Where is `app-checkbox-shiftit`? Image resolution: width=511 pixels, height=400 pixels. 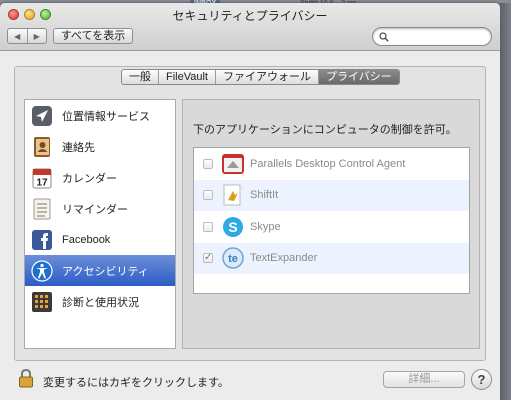
app-checkbox-shiftit is located at coordinates (208, 195).